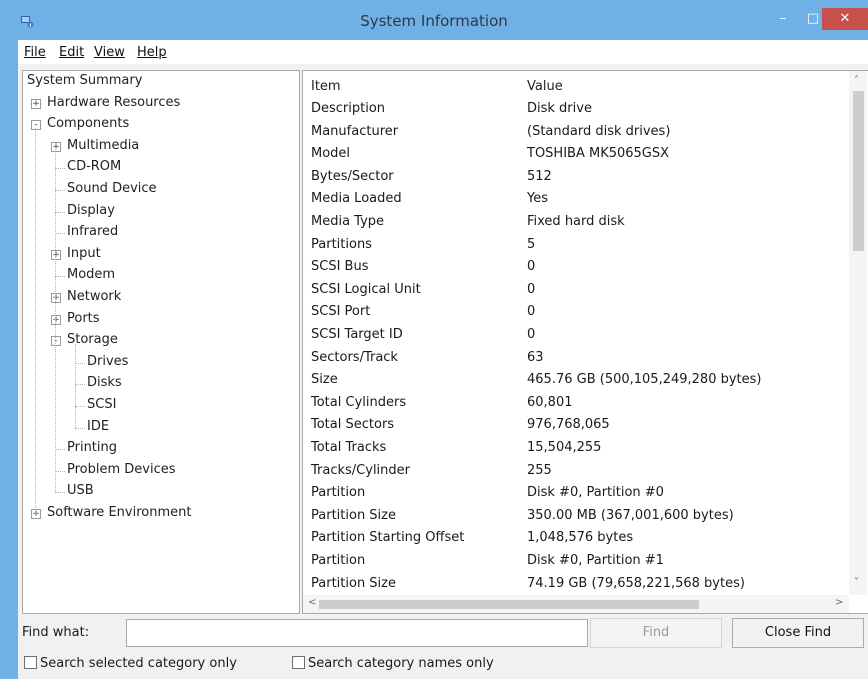 This screenshot has width=868, height=679. I want to click on table-row: Model TOSHIBA MK5065GSX, so click(568, 157).